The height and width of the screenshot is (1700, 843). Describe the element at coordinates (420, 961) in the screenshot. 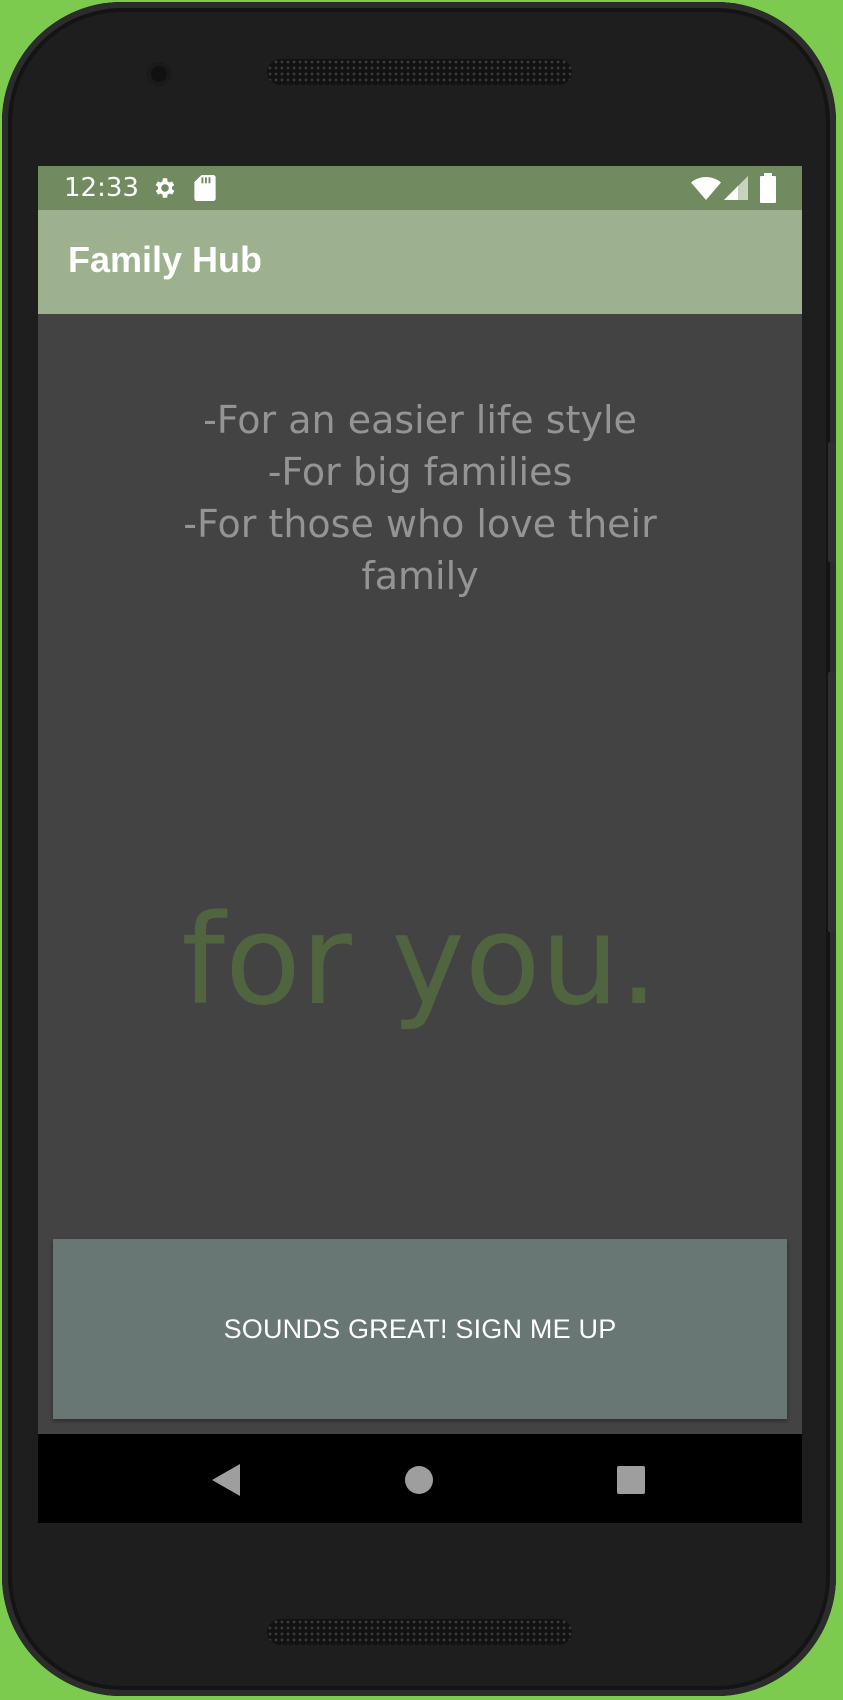

I see `hero-text: for you.` at that location.